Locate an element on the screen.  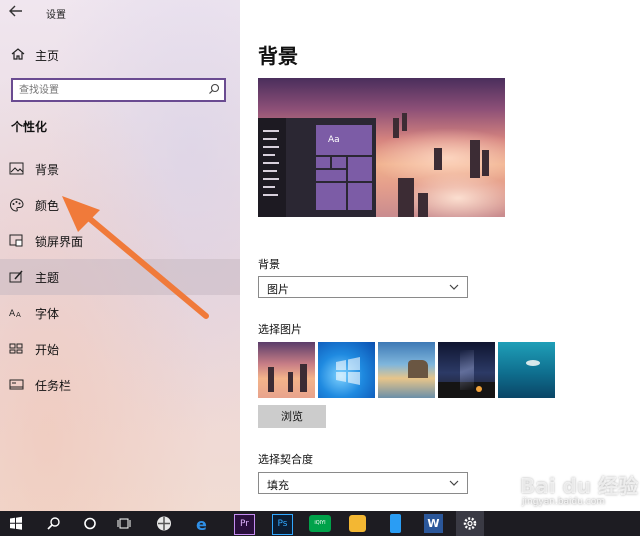
preview-tile-label: Aa is located at coordinates (334, 140).